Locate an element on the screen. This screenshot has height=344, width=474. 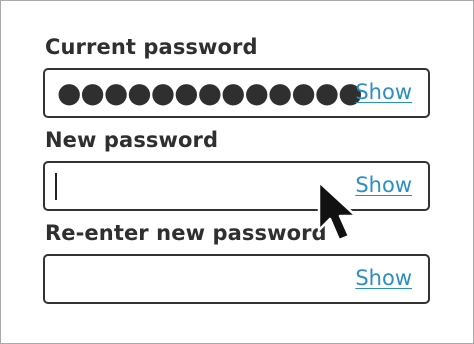
new-password-field: Show is located at coordinates (236, 186).